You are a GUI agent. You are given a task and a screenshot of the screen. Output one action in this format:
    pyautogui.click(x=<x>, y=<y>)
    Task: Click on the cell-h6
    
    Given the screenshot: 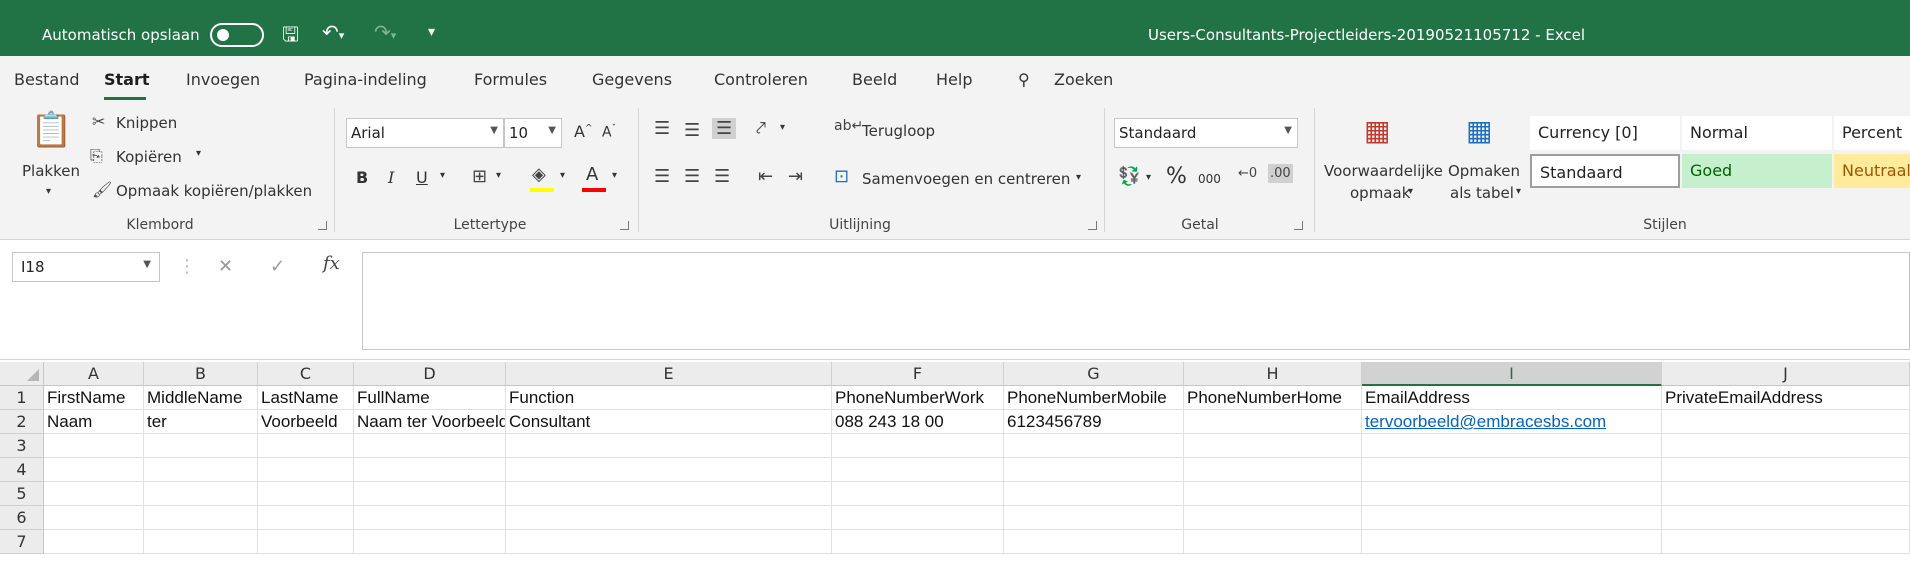 What is the action you would take?
    pyautogui.click(x=1273, y=518)
    